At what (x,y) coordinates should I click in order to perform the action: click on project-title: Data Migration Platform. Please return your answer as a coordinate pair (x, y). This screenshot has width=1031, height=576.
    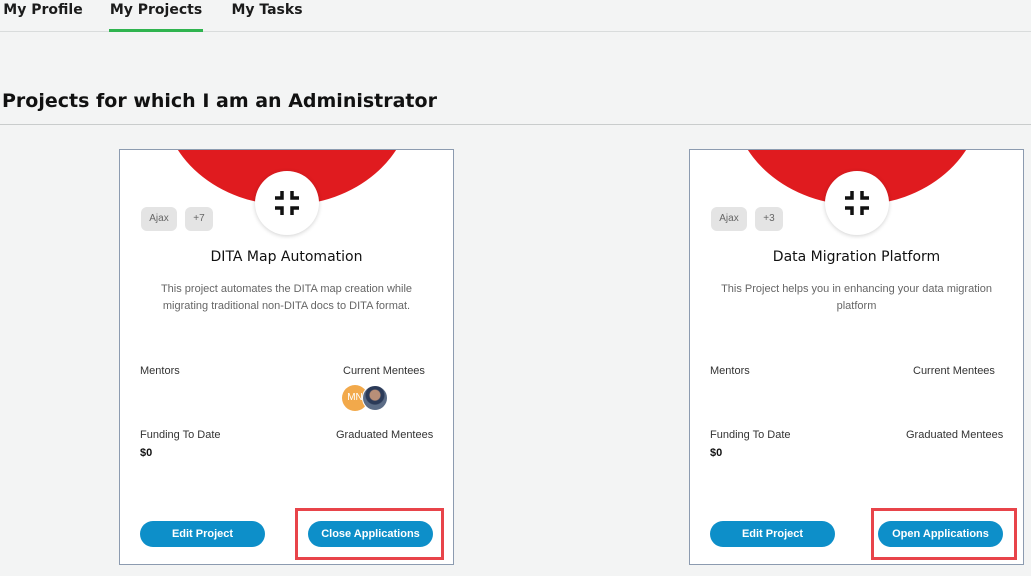
    Looking at the image, I should click on (856, 257).